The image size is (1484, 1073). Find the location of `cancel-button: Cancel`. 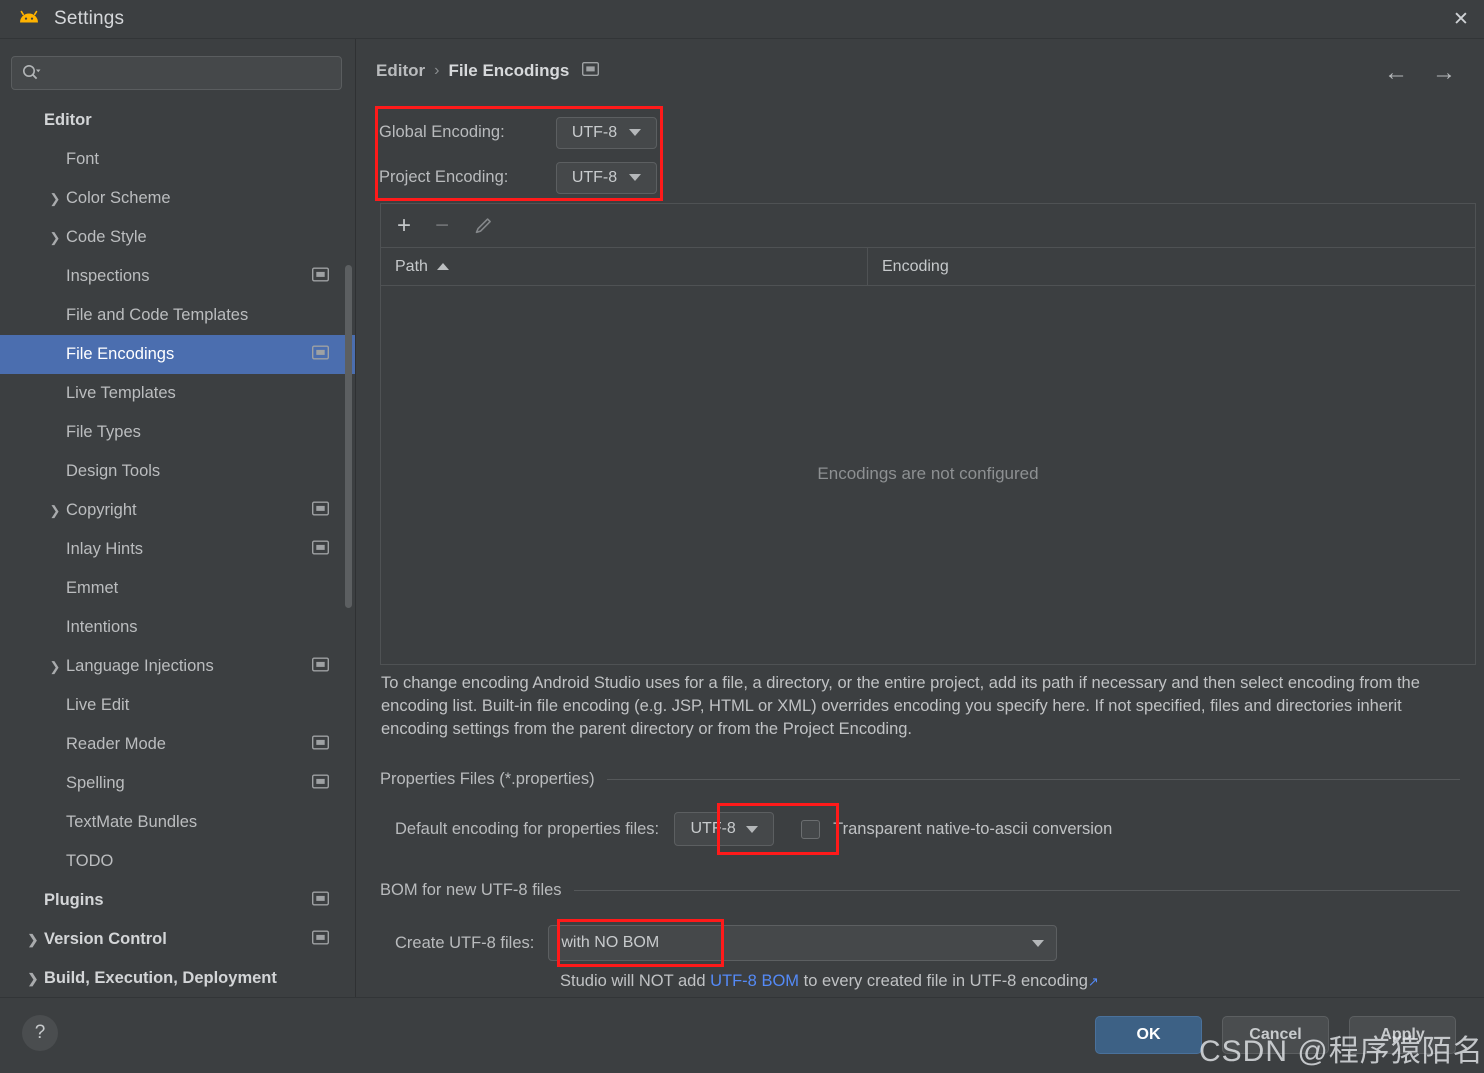

cancel-button: Cancel is located at coordinates (1275, 1035).